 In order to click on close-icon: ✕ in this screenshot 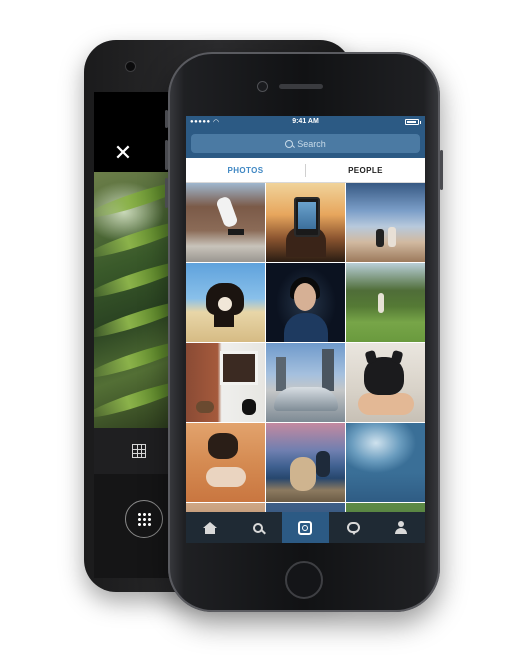, I will do `click(123, 153)`.